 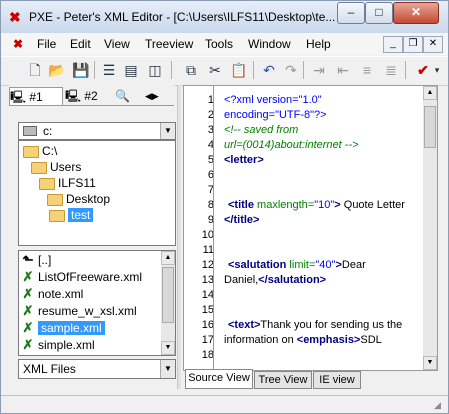 I want to click on tab-tree-view: Tree View, so click(x=283, y=380).